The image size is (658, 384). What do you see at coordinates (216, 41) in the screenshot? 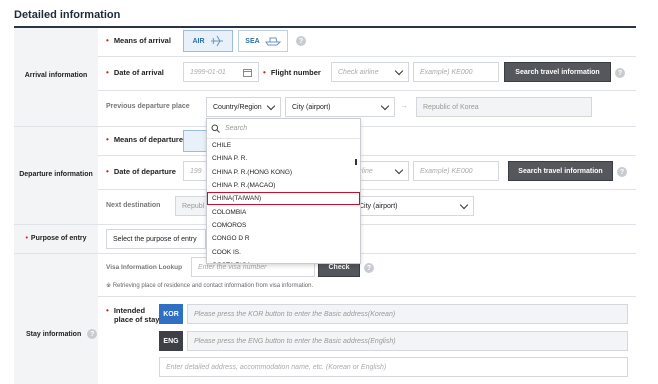
I see `airplane-icon` at bounding box center [216, 41].